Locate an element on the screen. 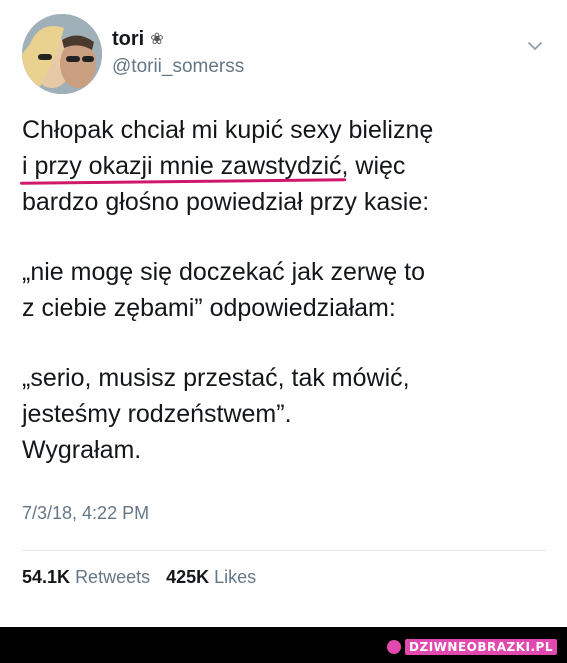 The image size is (567, 663). likes-count: 425K is located at coordinates (188, 577).